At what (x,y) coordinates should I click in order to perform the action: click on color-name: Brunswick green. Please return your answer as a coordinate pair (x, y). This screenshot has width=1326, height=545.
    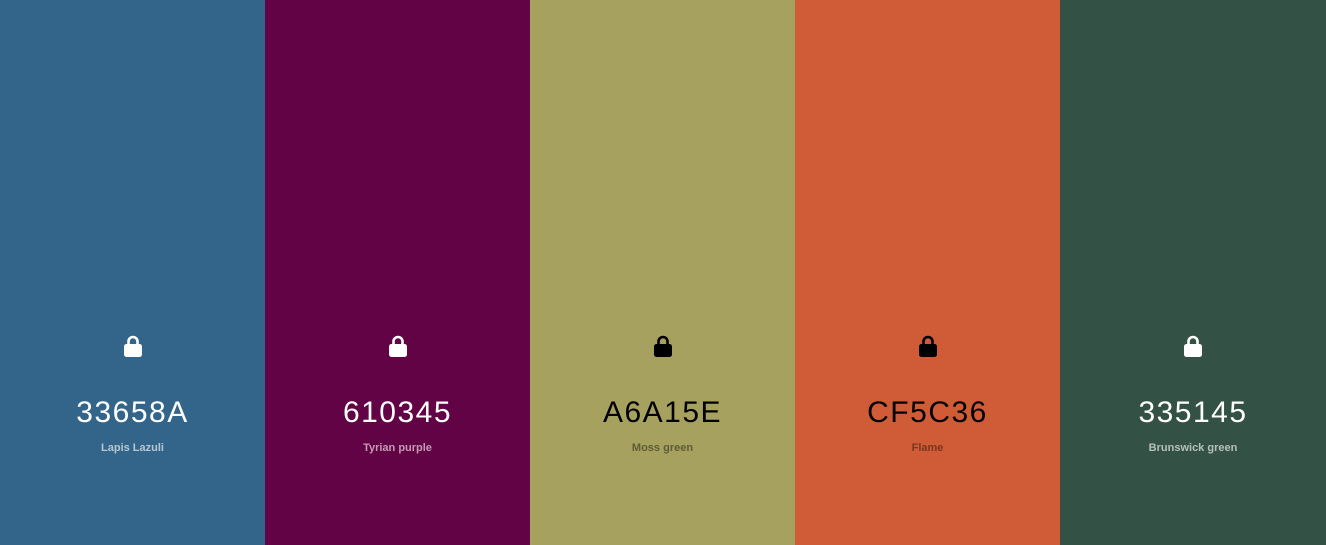
    Looking at the image, I should click on (1193, 448).